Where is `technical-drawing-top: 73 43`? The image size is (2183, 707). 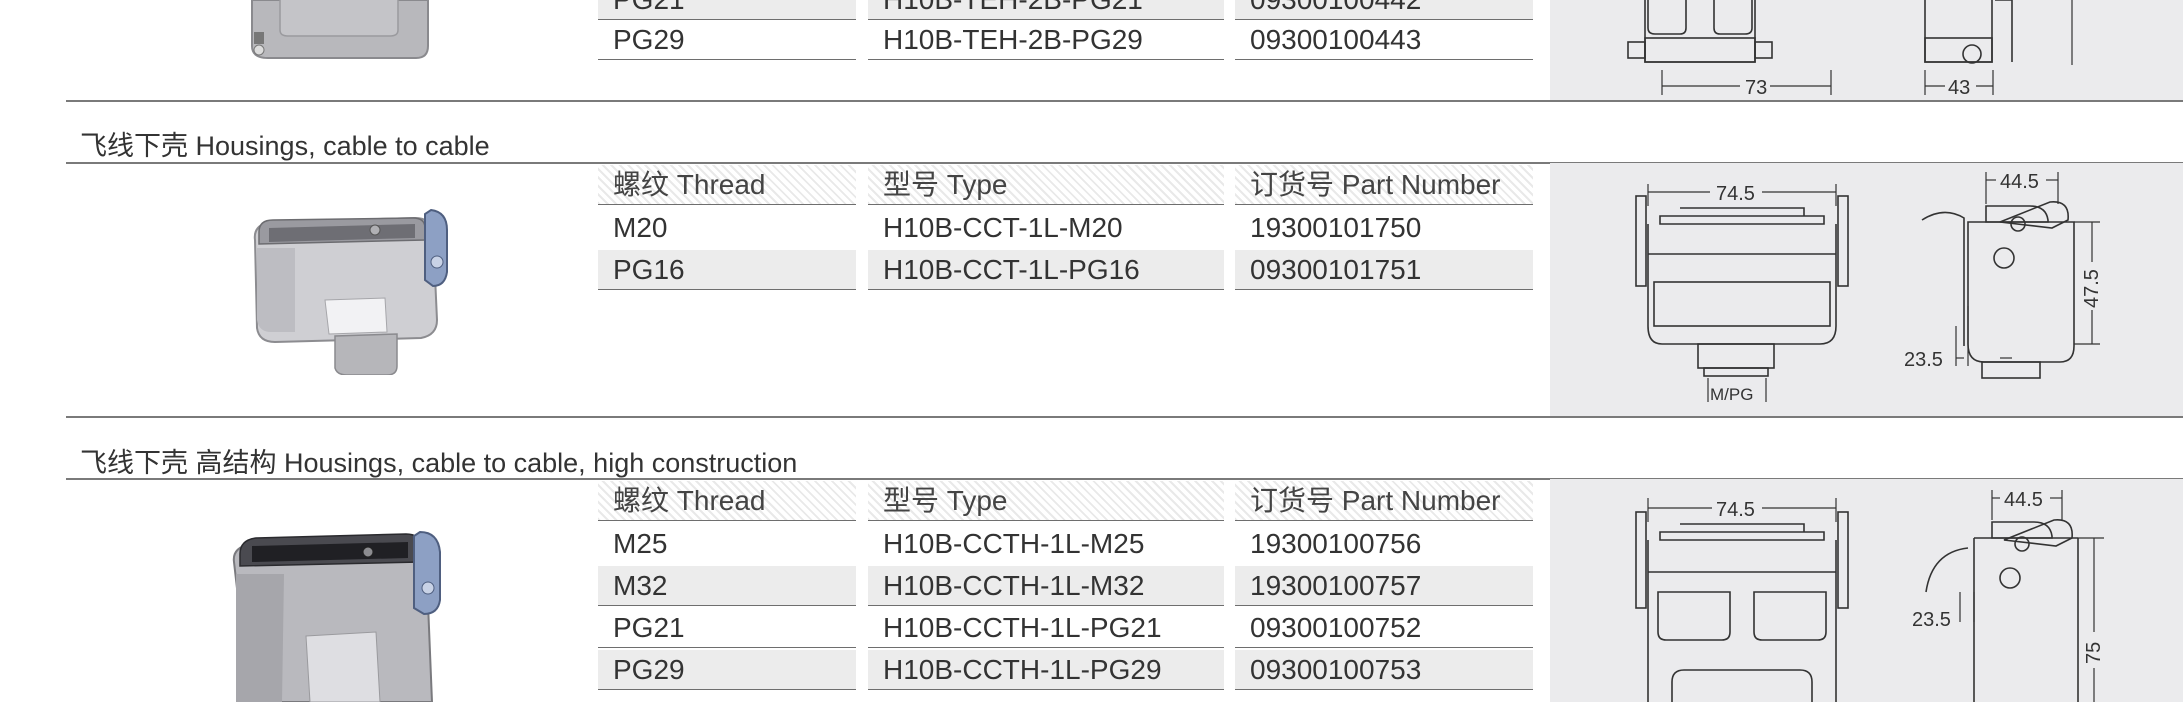 technical-drawing-top: 73 43 is located at coordinates (1890, 50).